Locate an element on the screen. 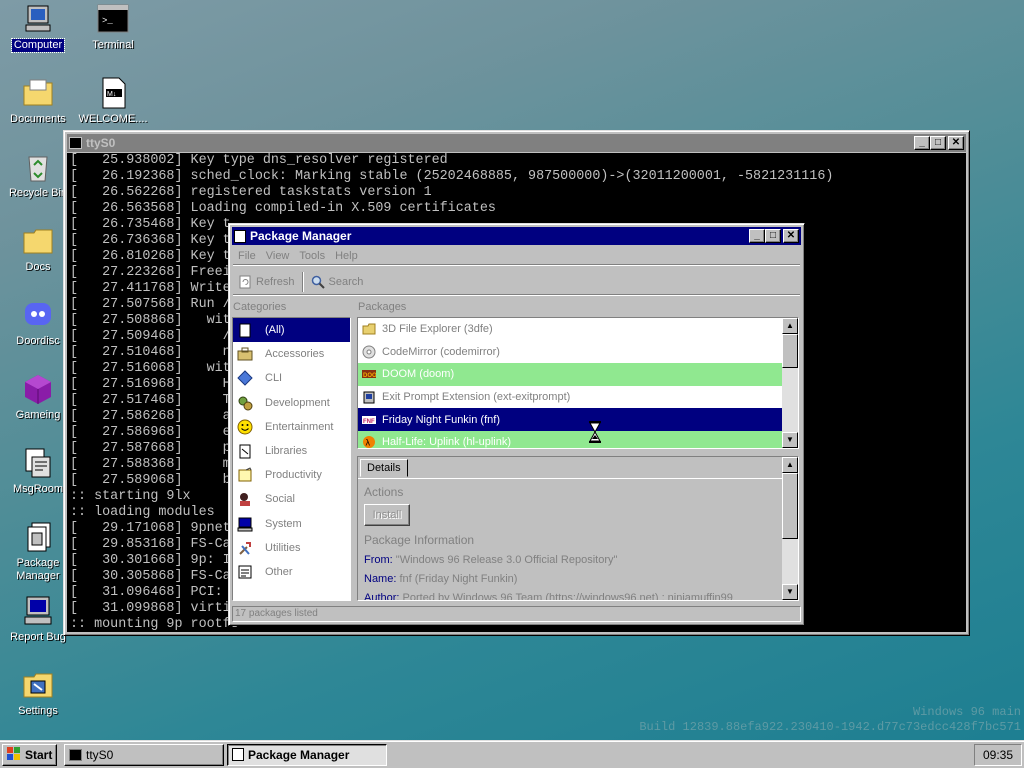 This screenshot has height=768, width=1024. package-manager-titlebar: Package Manager _ □ ✕ is located at coordinates (516, 236).